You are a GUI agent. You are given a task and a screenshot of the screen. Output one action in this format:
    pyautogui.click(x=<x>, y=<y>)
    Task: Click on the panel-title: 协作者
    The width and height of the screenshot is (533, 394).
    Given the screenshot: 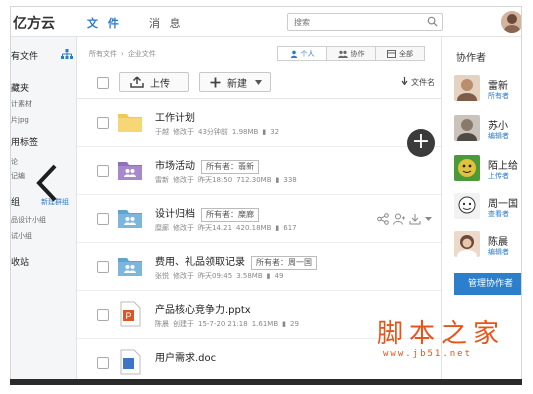 What is the action you would take?
    pyautogui.click(x=471, y=58)
    